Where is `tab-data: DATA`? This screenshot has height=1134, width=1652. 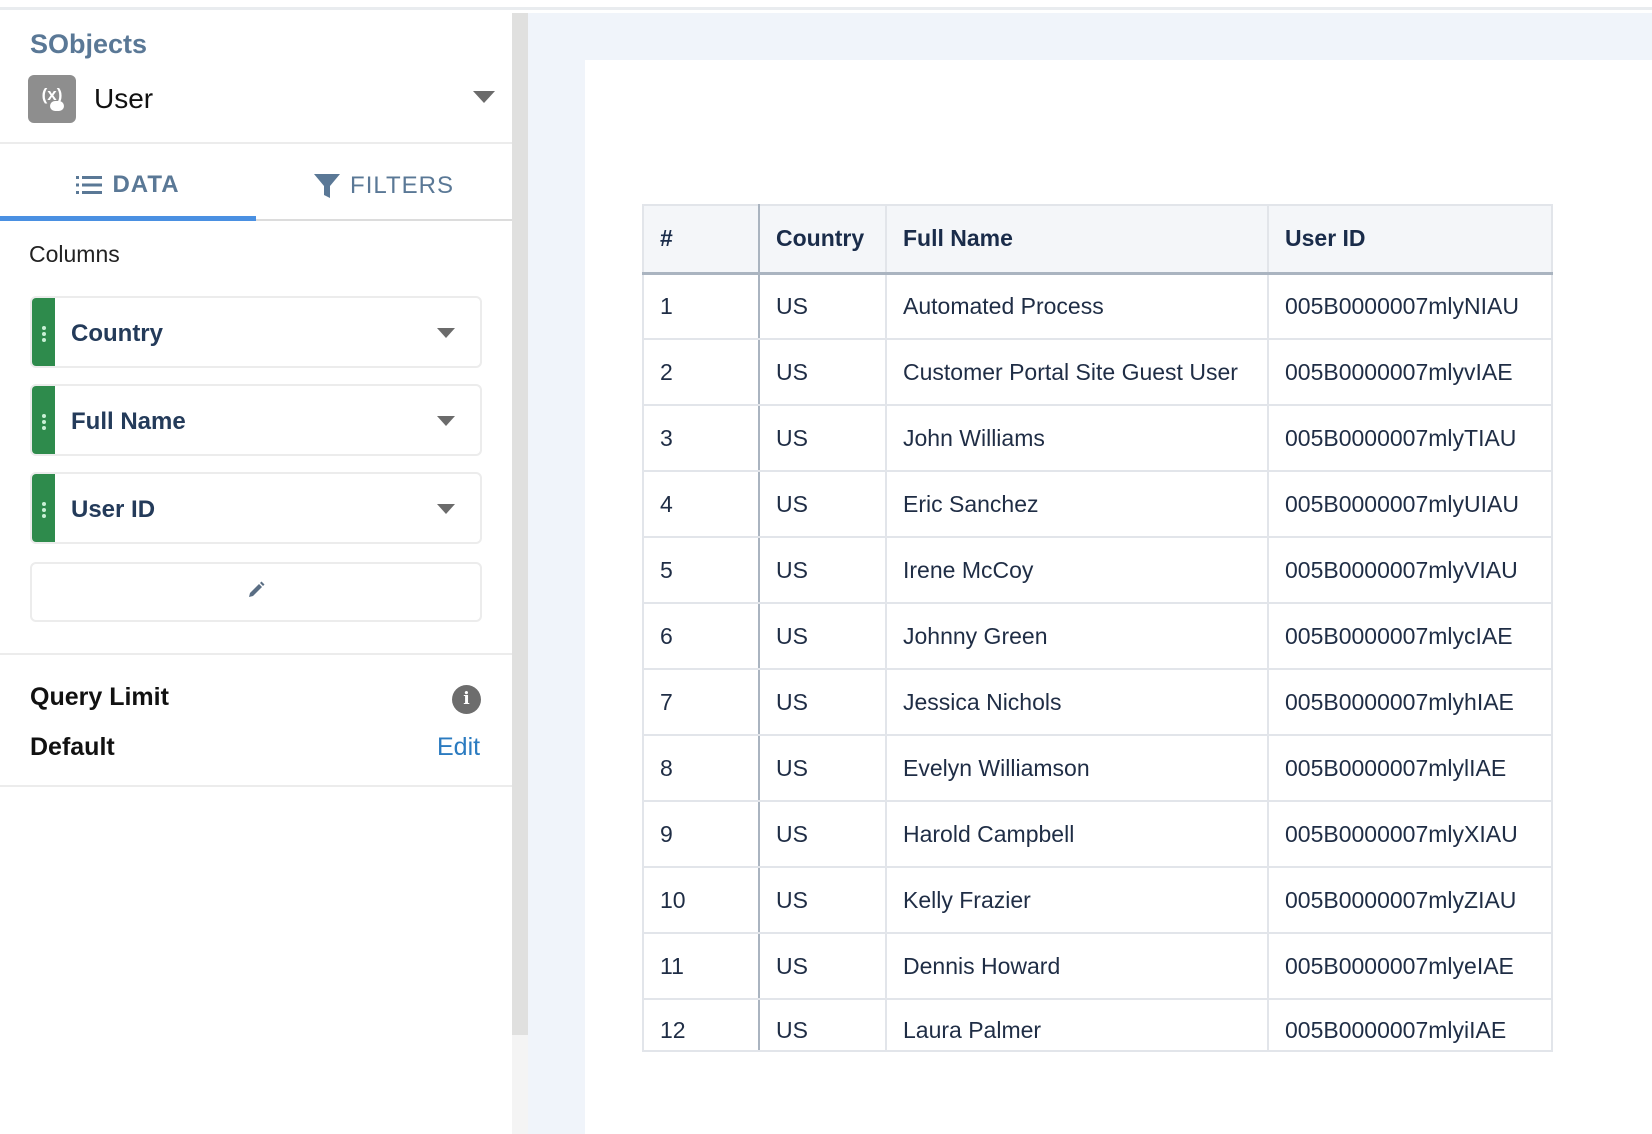
tab-data: DATA is located at coordinates (128, 187).